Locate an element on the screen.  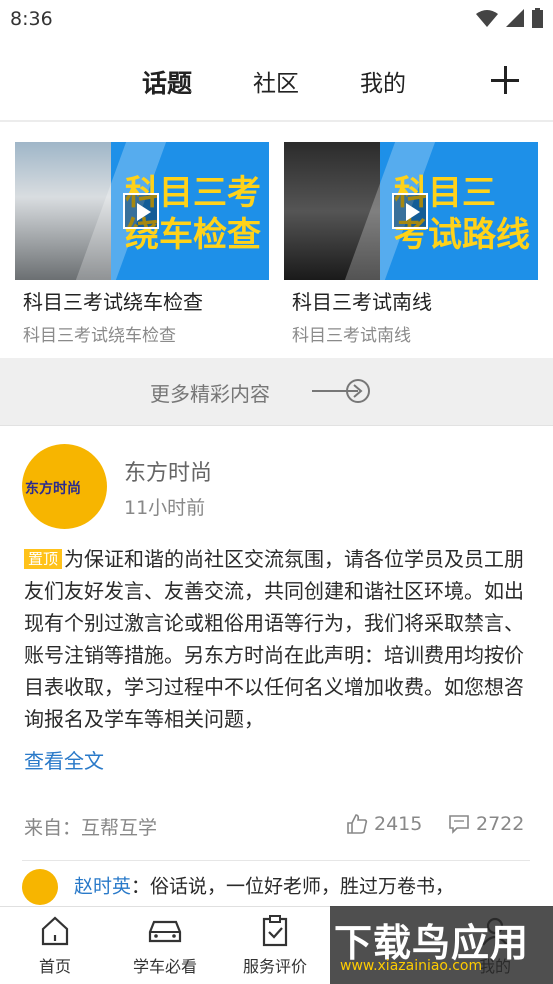
video-card: 科目三 考试路线 科目三考试南线 科目三考试南线 is located at coordinates (411, 244).